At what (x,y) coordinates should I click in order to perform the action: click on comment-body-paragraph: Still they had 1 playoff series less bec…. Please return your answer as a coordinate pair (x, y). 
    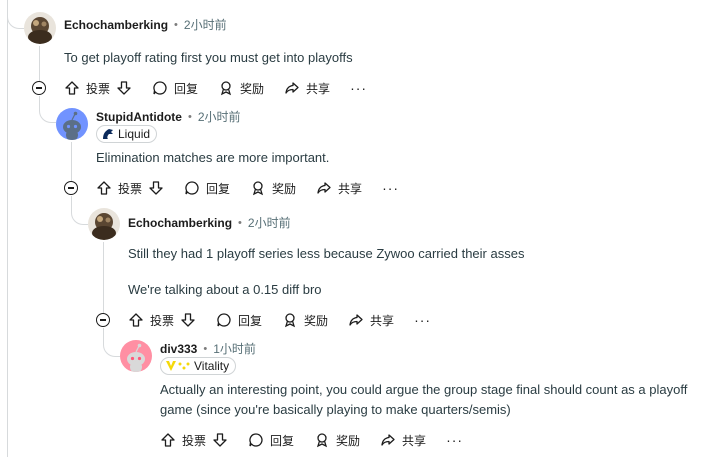
    Looking at the image, I should click on (326, 253).